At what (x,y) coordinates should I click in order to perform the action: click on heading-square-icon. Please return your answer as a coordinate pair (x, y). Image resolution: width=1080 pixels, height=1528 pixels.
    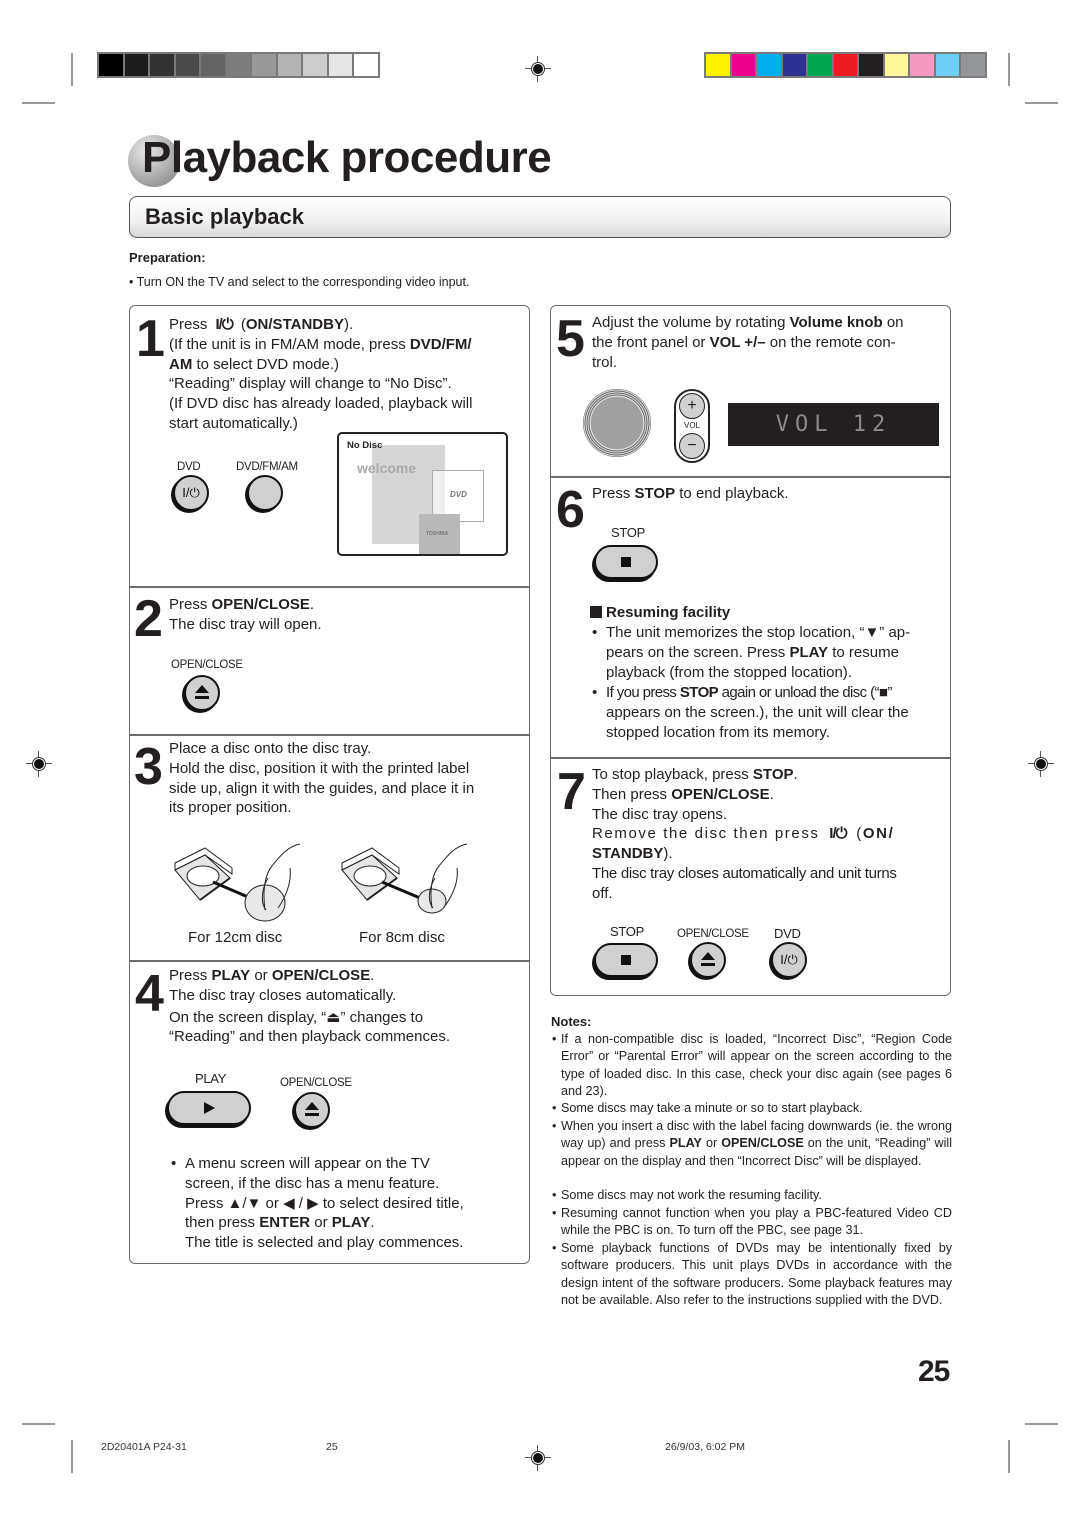
    Looking at the image, I should click on (596, 612).